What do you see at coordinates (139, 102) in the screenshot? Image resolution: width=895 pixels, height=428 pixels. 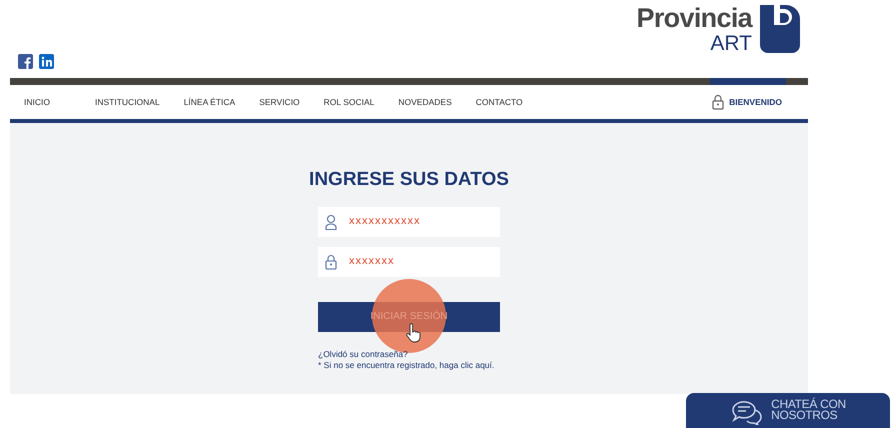 I see `nav-link: INSTITUCIONAL` at bounding box center [139, 102].